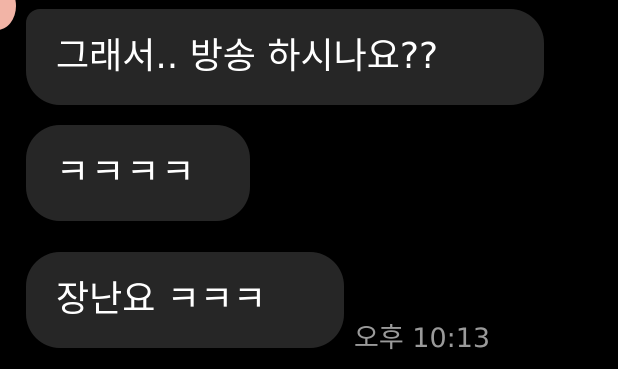 This screenshot has height=369, width=618. What do you see at coordinates (161, 299) in the screenshot?
I see `message-text: 장난요 ㅋㅋㅋ` at bounding box center [161, 299].